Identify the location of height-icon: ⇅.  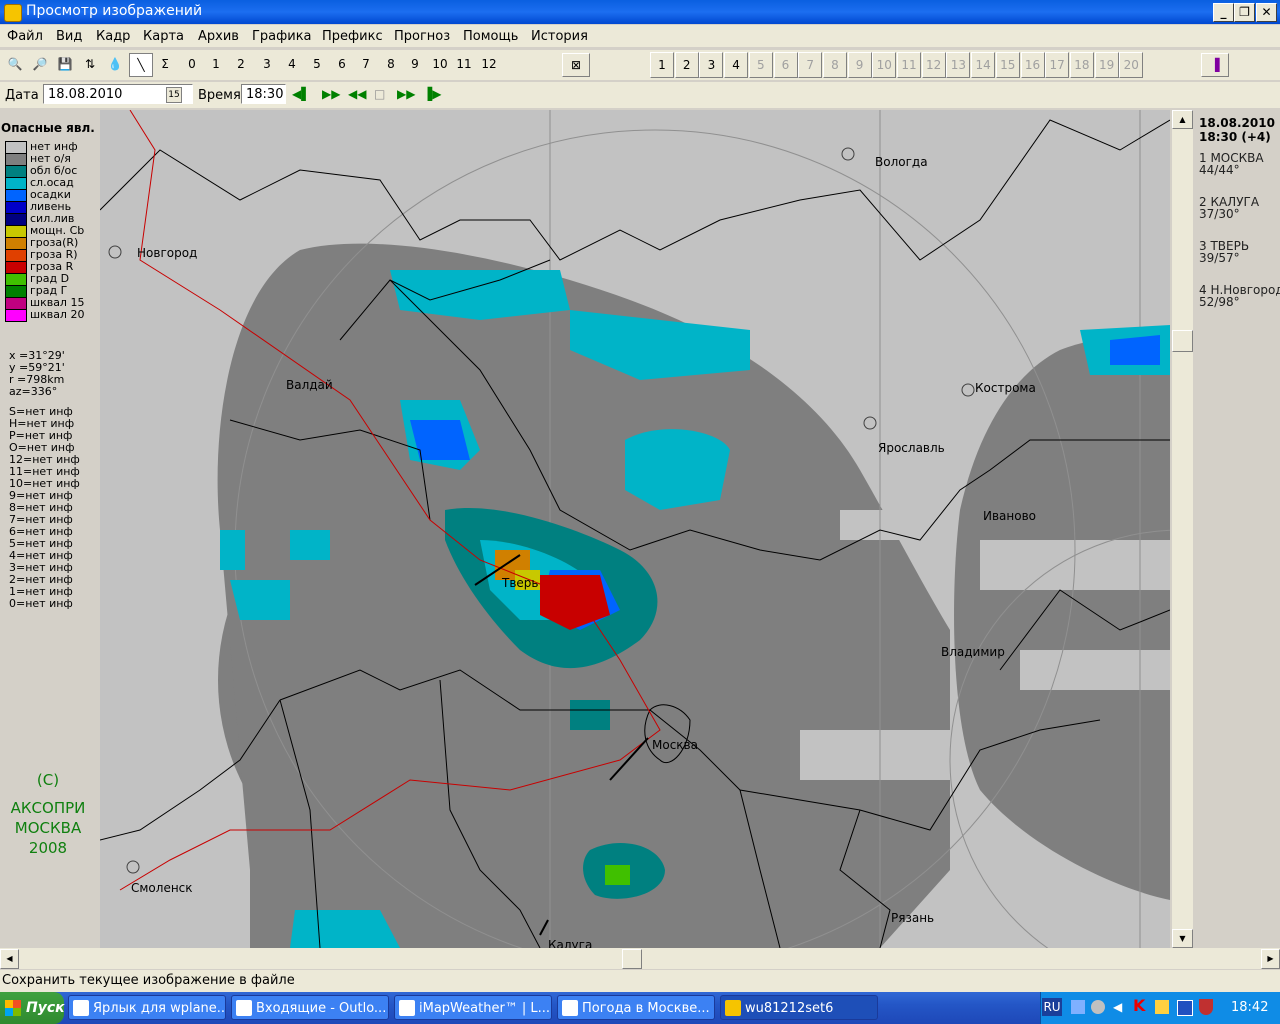
(90, 64).